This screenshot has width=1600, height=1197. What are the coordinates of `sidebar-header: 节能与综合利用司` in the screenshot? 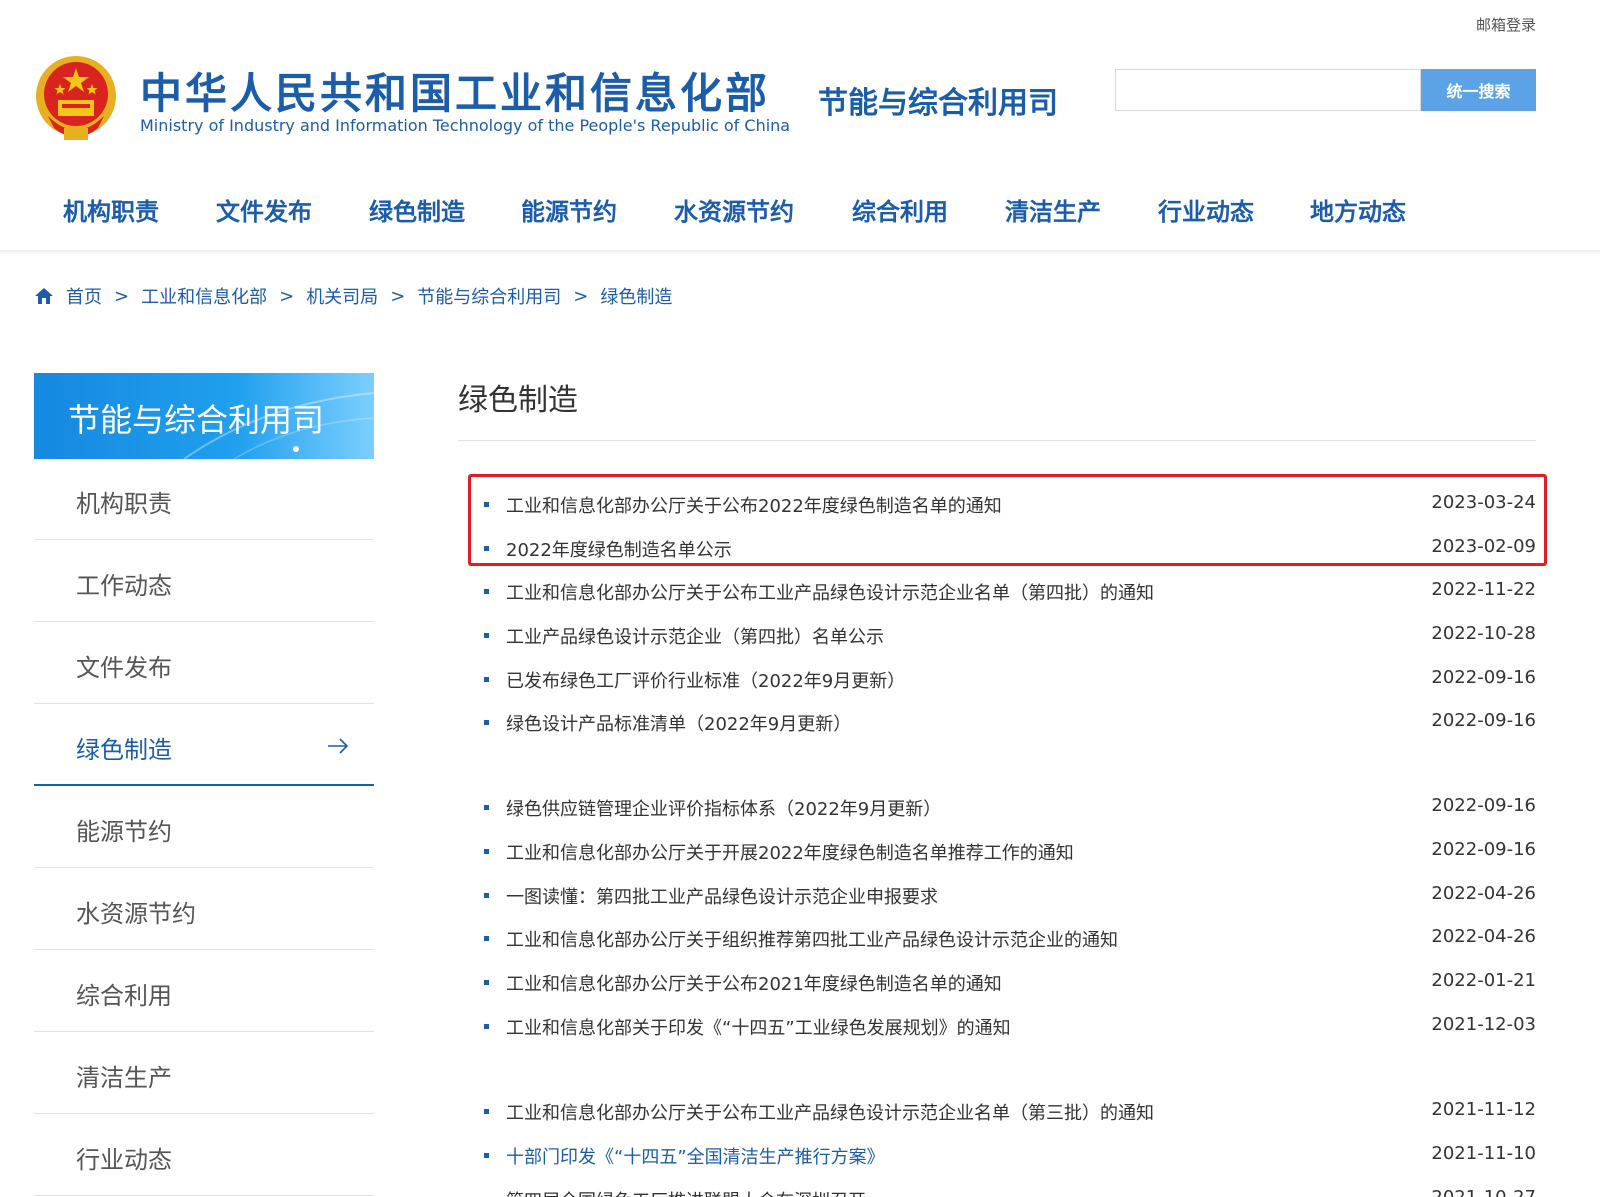 It's located at (204, 416).